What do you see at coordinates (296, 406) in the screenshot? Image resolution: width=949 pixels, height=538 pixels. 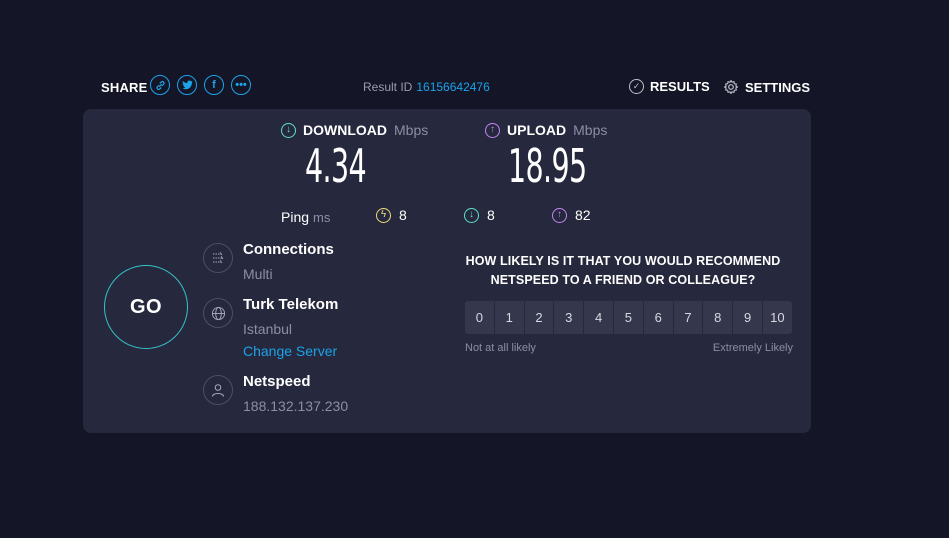 I see `provider-ip: 188.132.137.230` at bounding box center [296, 406].